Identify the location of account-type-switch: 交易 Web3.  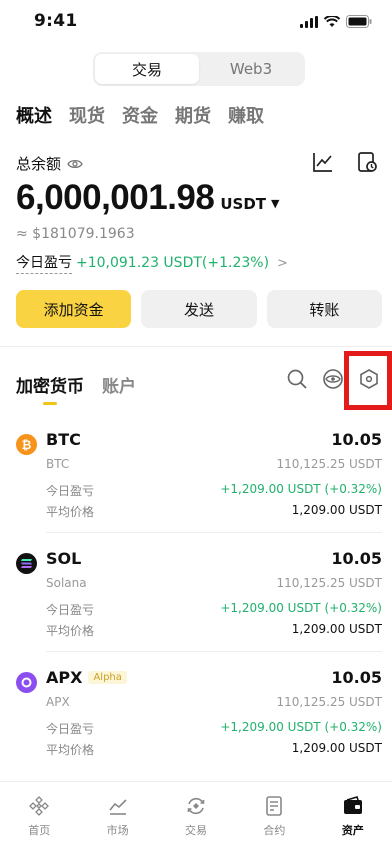
(199, 69).